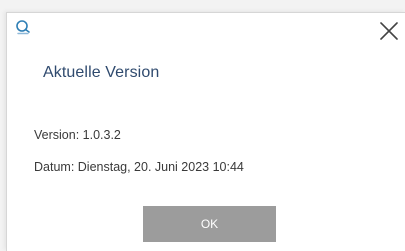 The image size is (405, 251). What do you see at coordinates (101, 72) in the screenshot?
I see `dialog-title: Aktuelle Version` at bounding box center [101, 72].